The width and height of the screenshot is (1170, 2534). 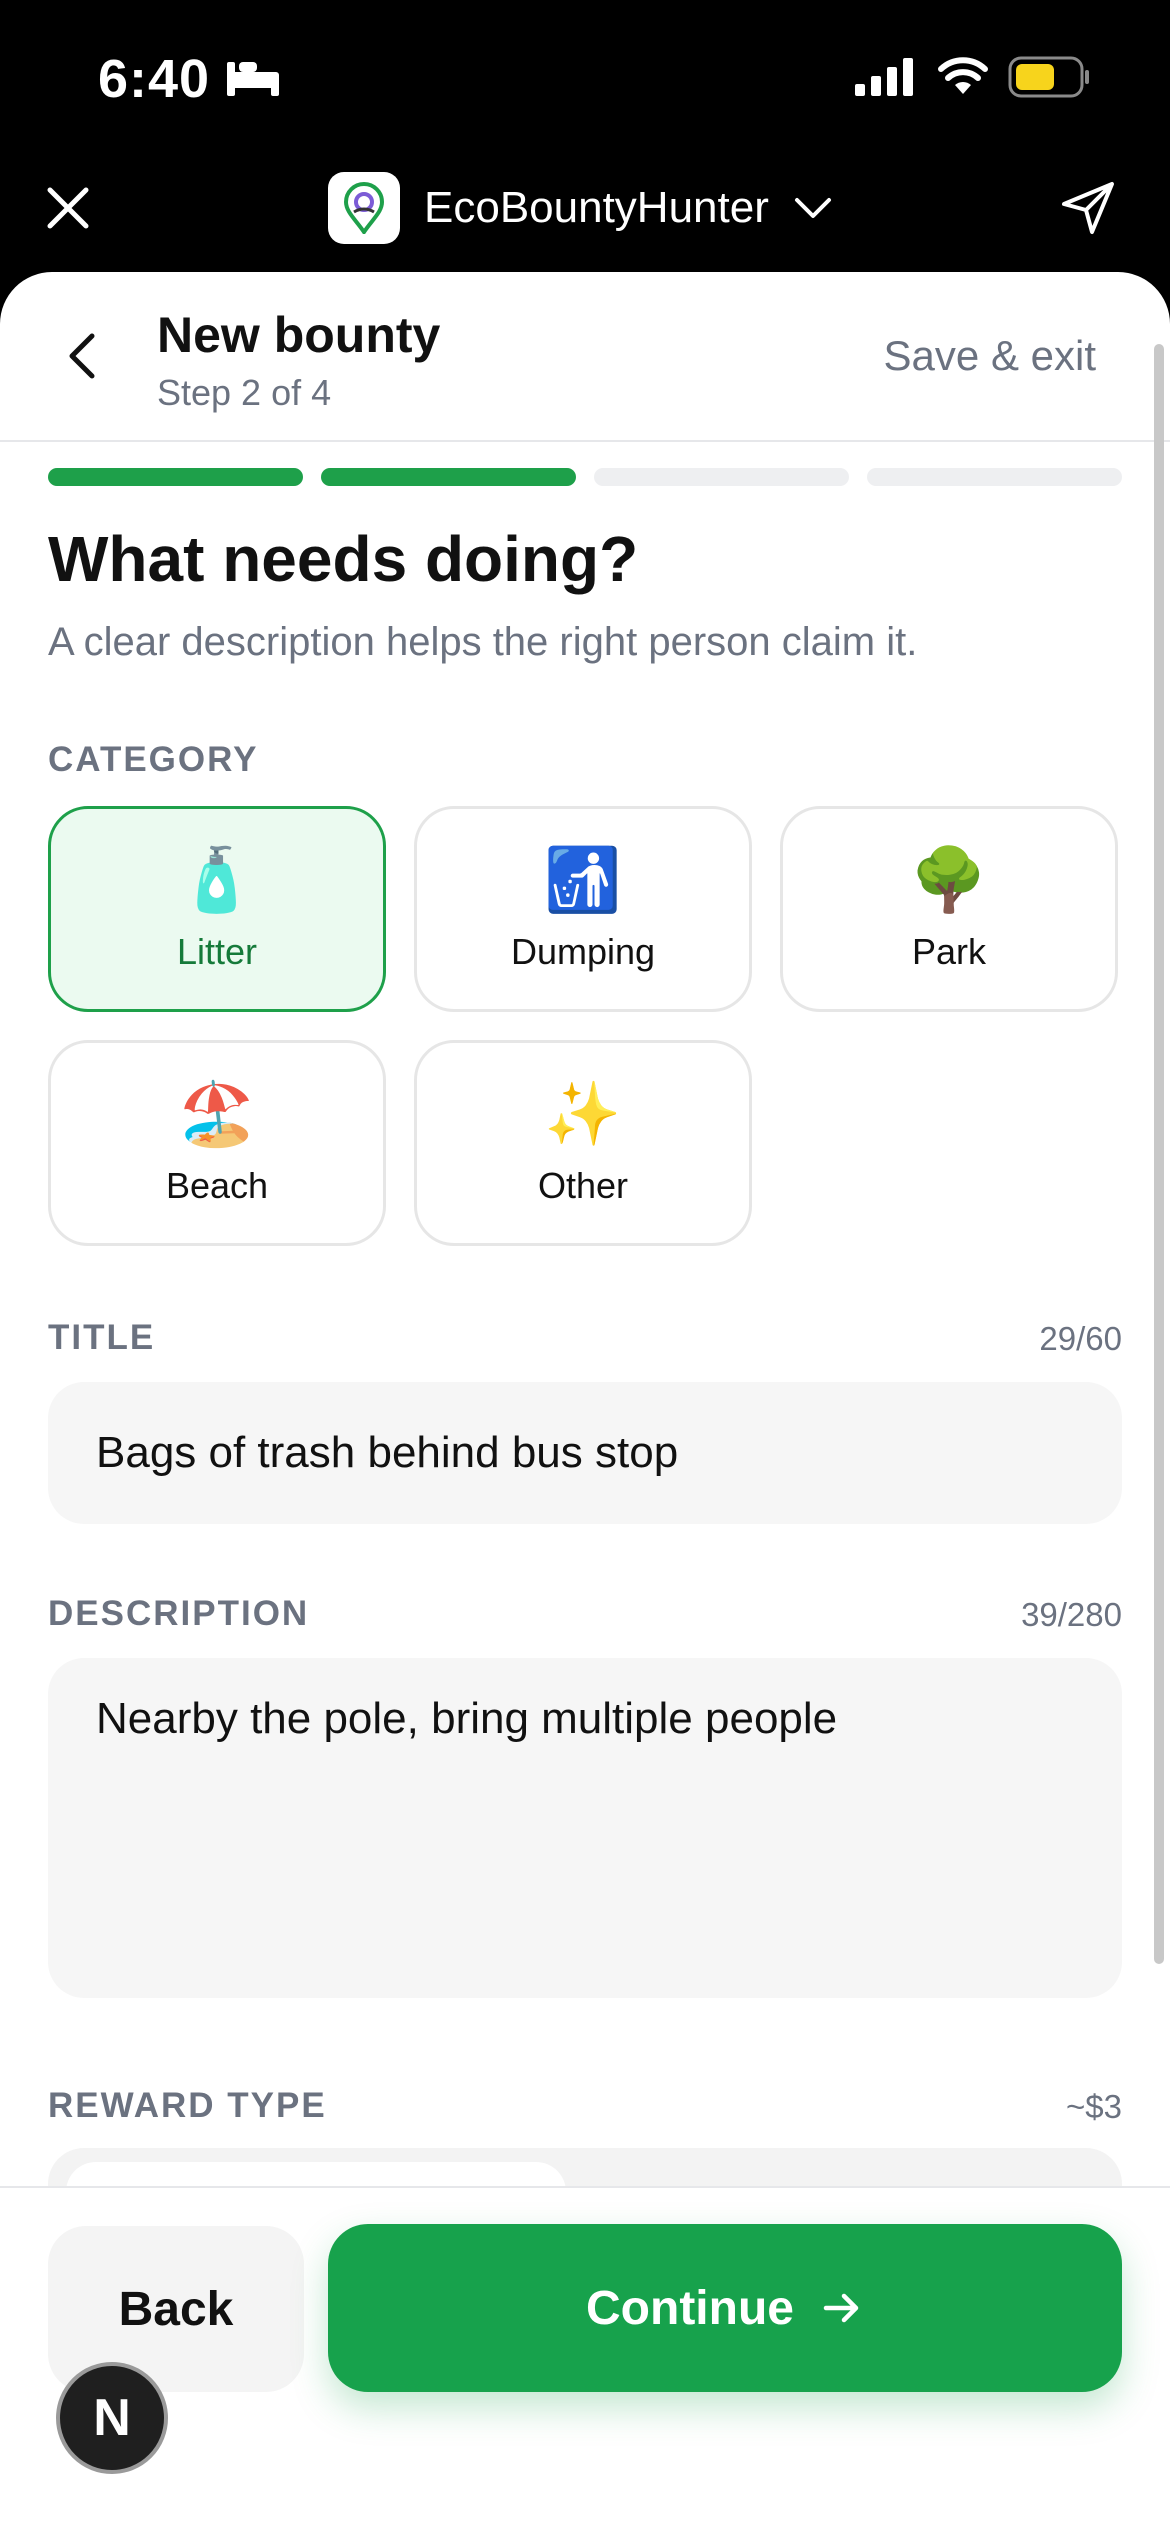 I want to click on title-field-label: TITLE, so click(x=102, y=1337).